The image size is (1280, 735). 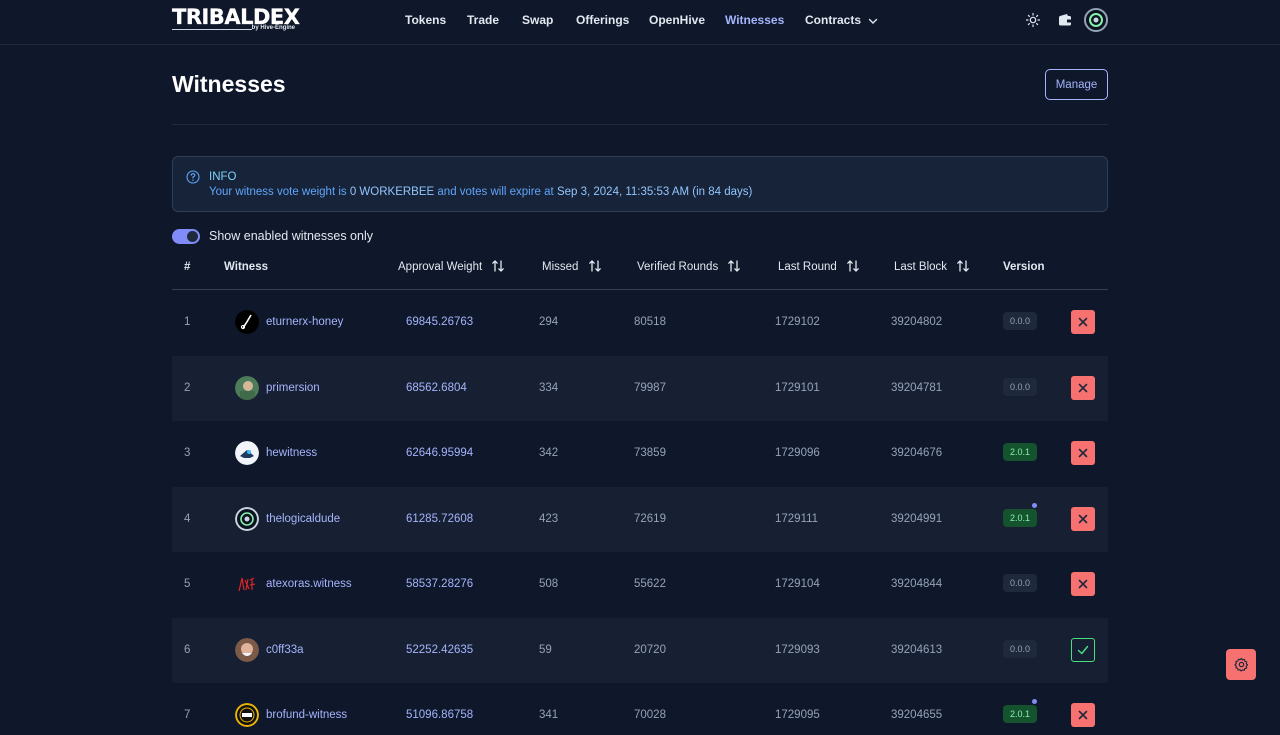 What do you see at coordinates (440, 322) in the screenshot?
I see `approval-weight-cell: 69845.26763` at bounding box center [440, 322].